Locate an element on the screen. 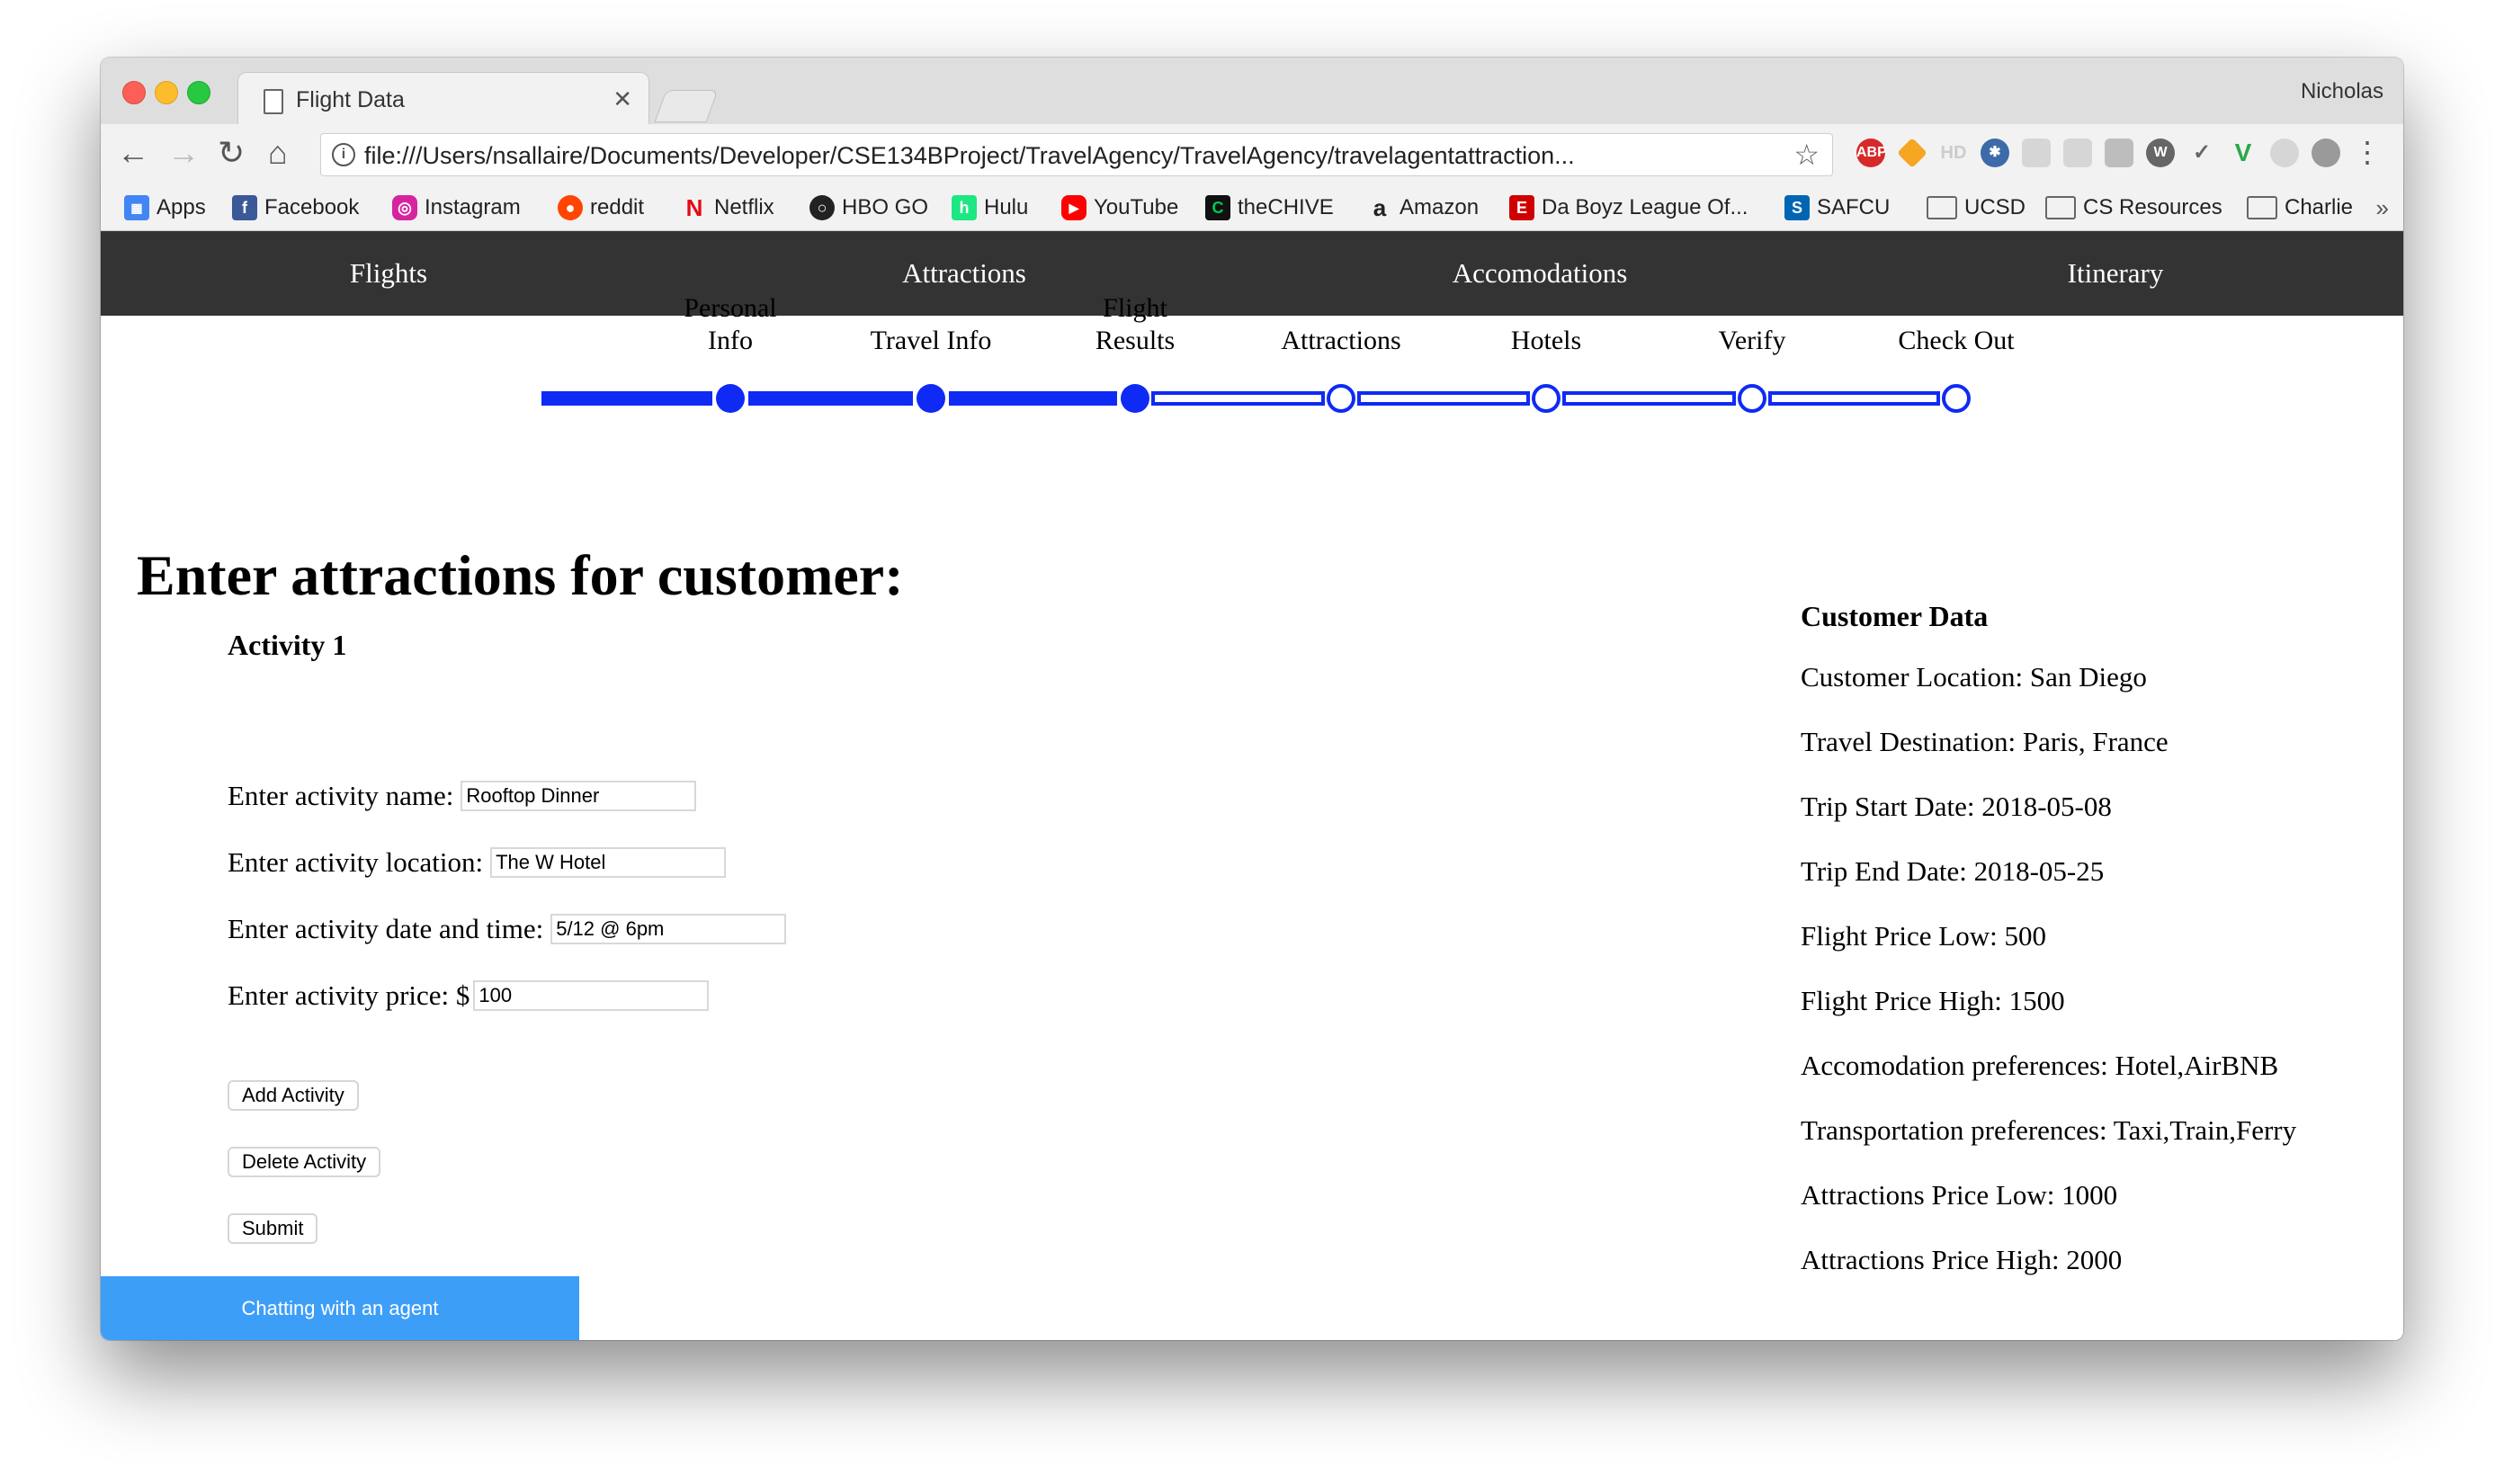 The height and width of the screenshot is (1484, 2504). back-arrow-icon: ← is located at coordinates (133, 153).